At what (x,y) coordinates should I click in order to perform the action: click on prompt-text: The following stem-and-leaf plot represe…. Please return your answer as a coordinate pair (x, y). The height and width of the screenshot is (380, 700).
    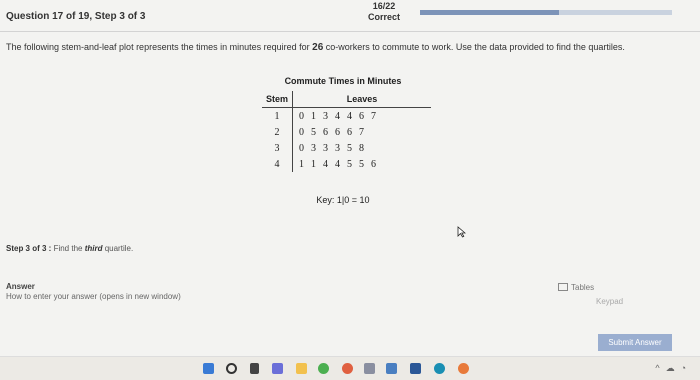
    Looking at the image, I should click on (159, 47).